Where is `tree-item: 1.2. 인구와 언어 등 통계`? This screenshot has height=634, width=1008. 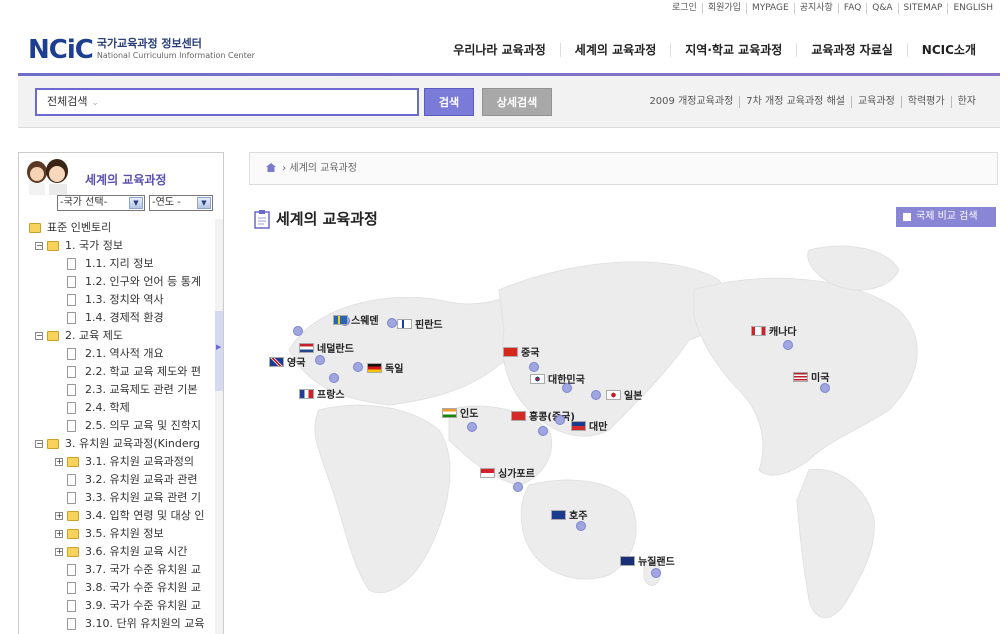 tree-item: 1.2. 인구와 언어 등 통계 is located at coordinates (119, 282).